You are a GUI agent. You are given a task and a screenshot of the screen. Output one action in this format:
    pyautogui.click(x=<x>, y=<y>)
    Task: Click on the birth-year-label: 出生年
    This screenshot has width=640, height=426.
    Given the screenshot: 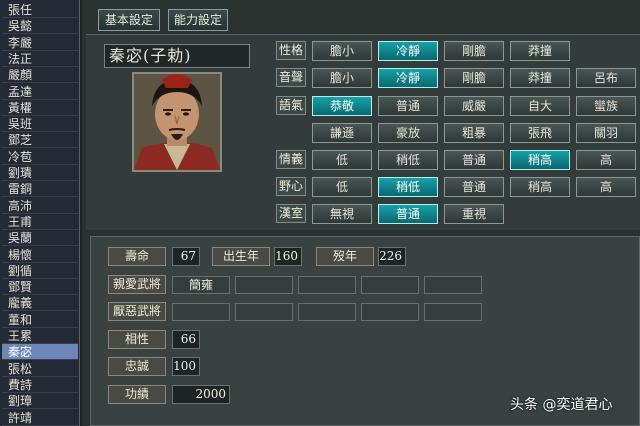 What is the action you would take?
    pyautogui.click(x=241, y=256)
    